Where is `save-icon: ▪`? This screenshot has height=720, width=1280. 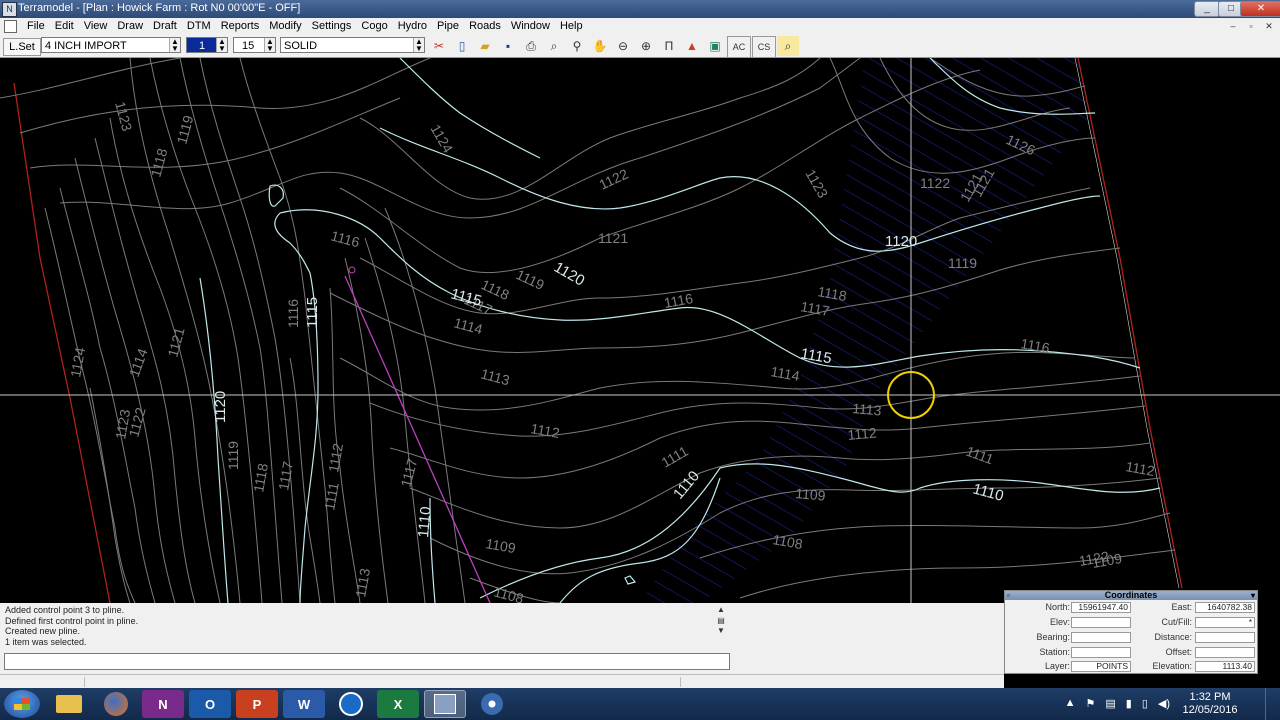 save-icon: ▪ is located at coordinates (508, 46).